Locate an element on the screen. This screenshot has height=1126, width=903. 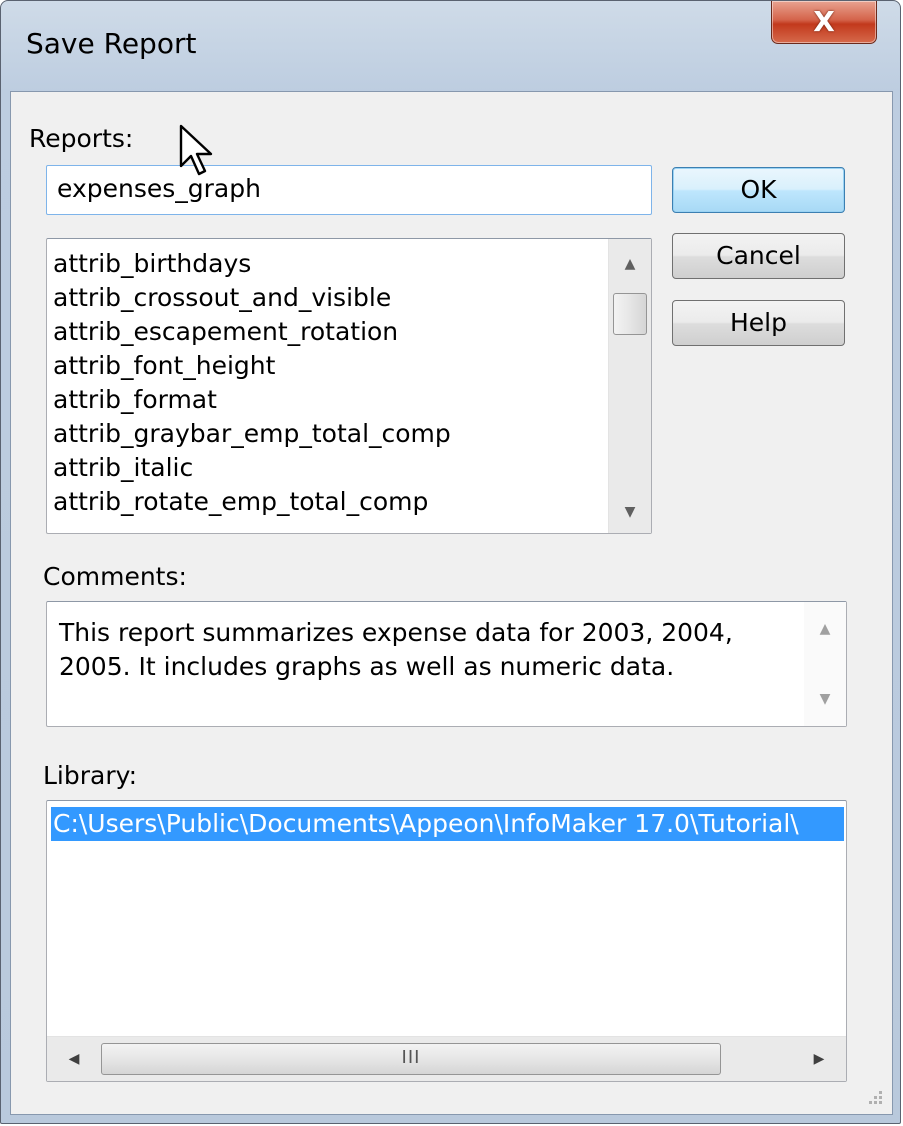
comments-scrollbar: ▲ ▼ is located at coordinates (825, 664).